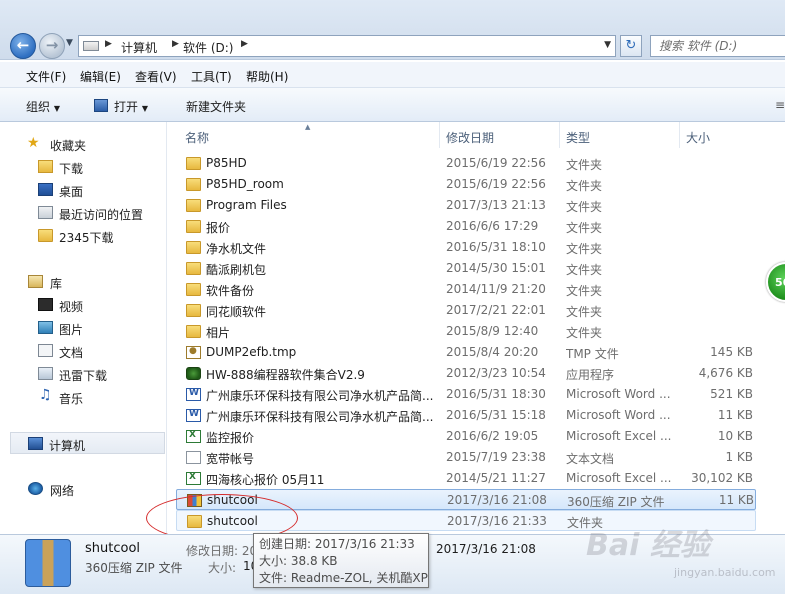  I want to click on folder-icon, so click(193, 310).